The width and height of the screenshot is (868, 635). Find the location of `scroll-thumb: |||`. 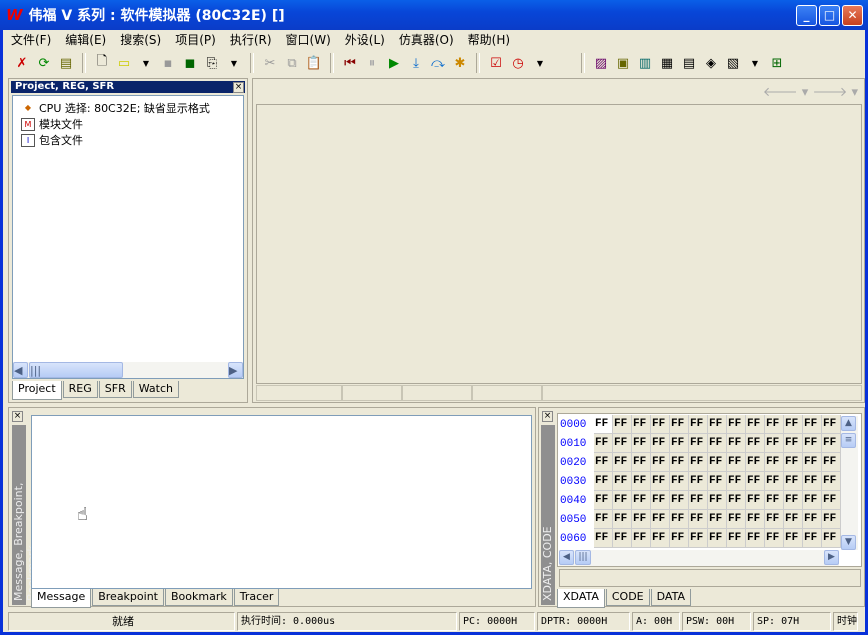

scroll-thumb: ||| is located at coordinates (76, 370).